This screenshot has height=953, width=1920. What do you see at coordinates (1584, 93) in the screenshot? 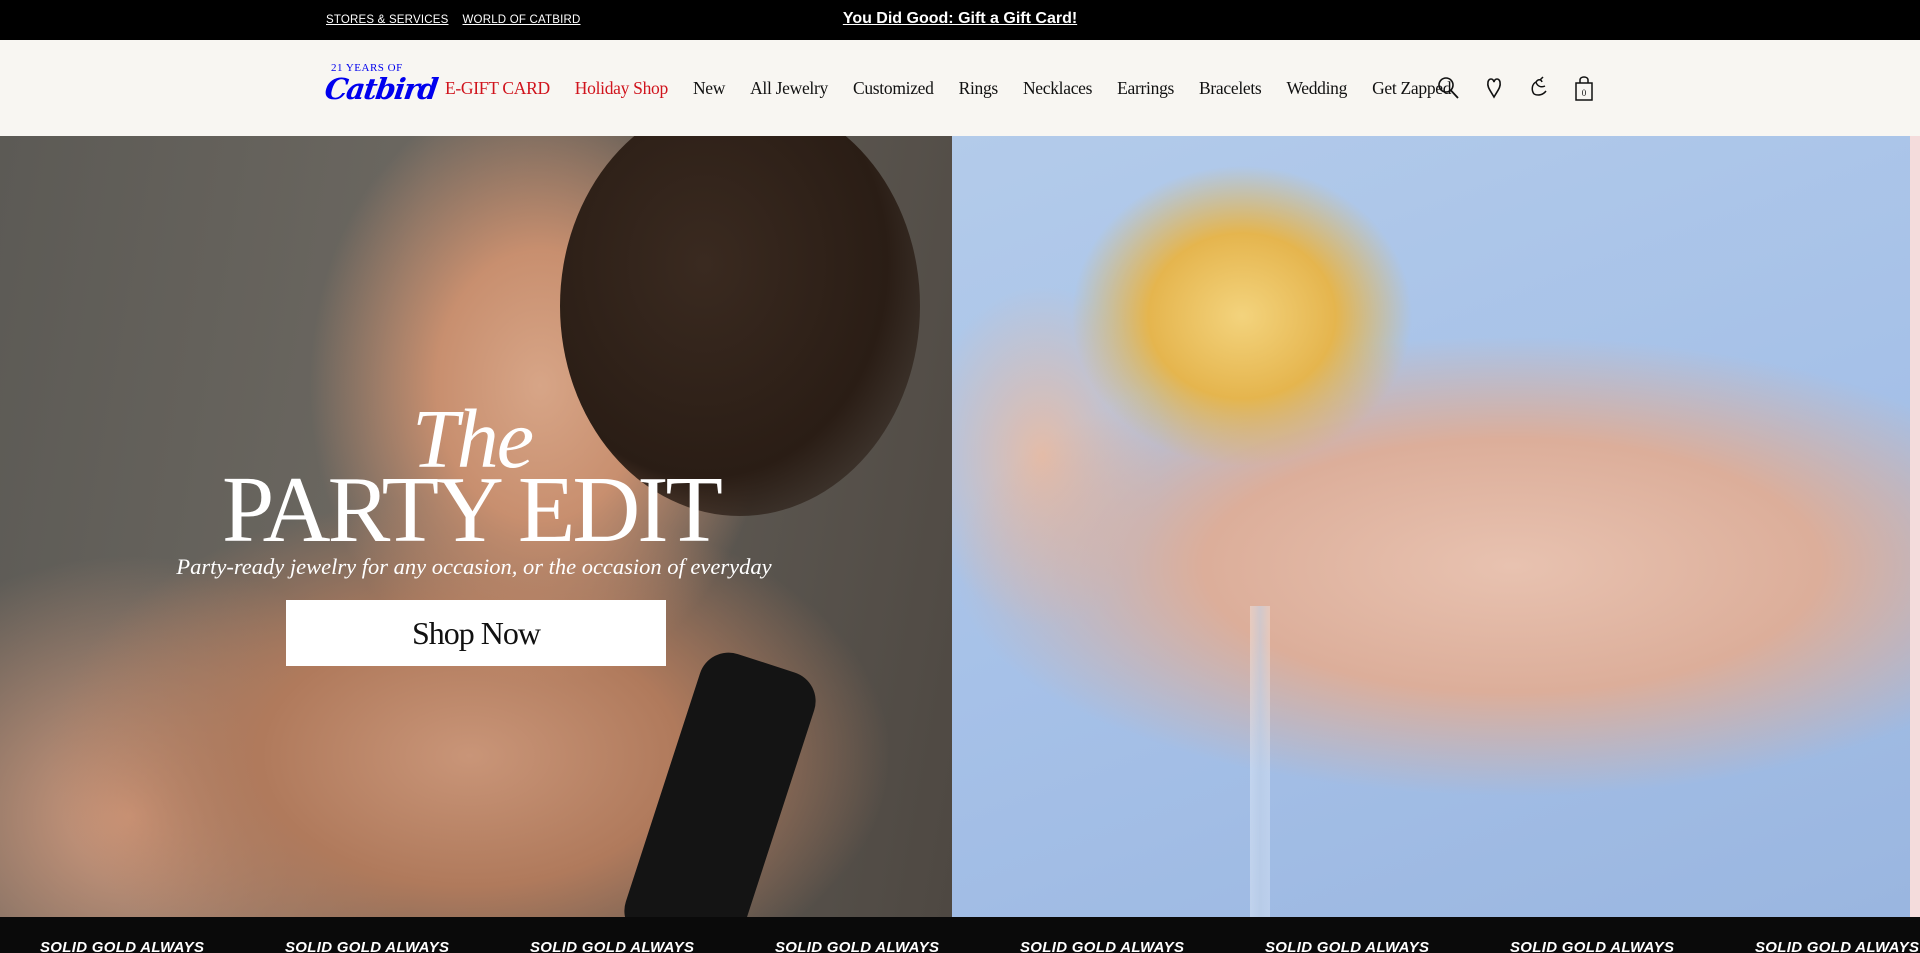
I see `cart-count: 0` at bounding box center [1584, 93].